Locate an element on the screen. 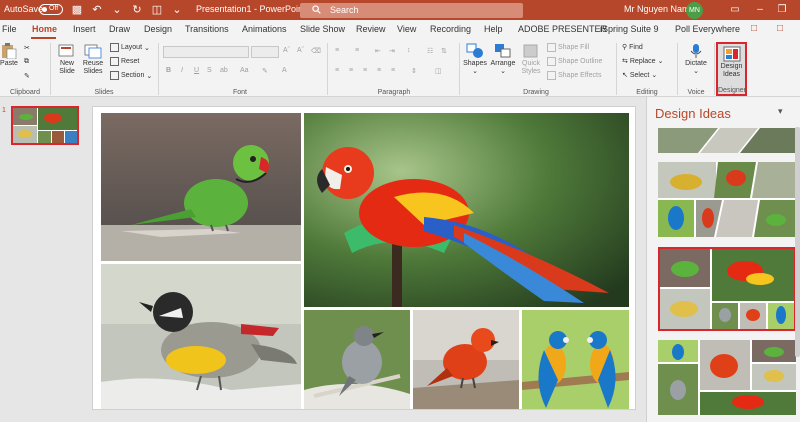 This screenshot has width=800, height=422. share-icon: □ is located at coordinates (754, 28).